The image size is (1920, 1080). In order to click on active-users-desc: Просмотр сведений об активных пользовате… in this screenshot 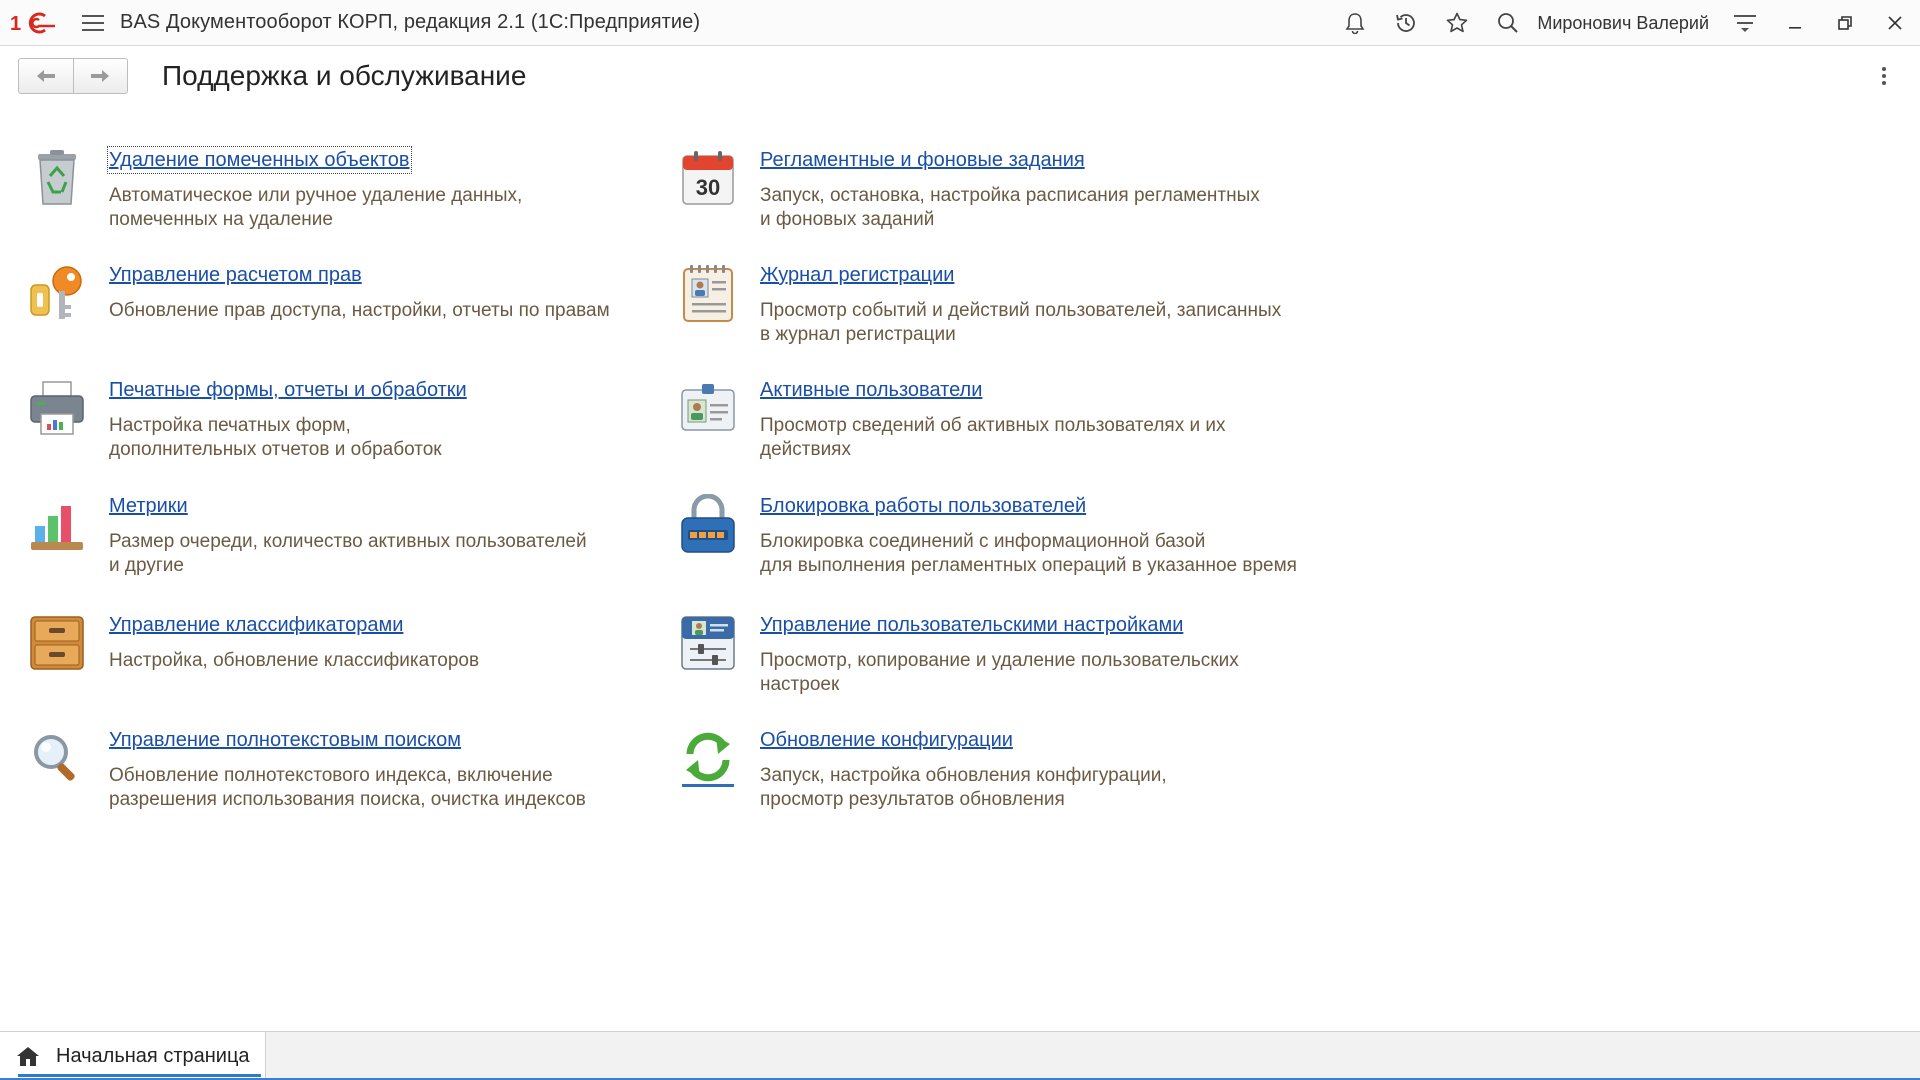, I will do `click(993, 437)`.